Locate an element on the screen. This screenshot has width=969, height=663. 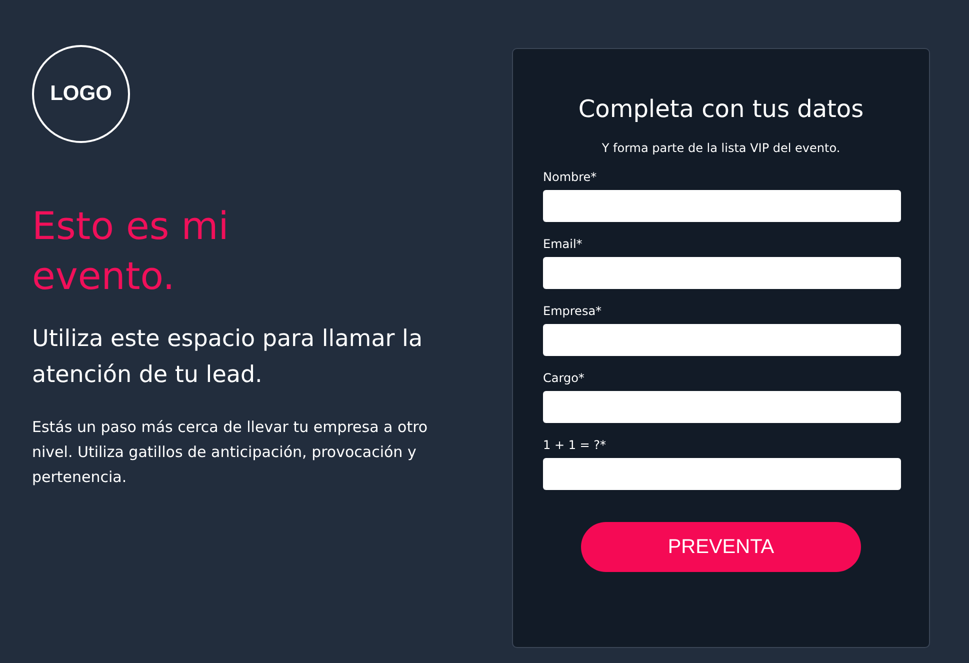
event-description: Estás un paso más cerca de llevar tu empresa a otro nivel. Utiliza gatillos de anticipación, provocación y pertenencia. is located at coordinates (230, 452).